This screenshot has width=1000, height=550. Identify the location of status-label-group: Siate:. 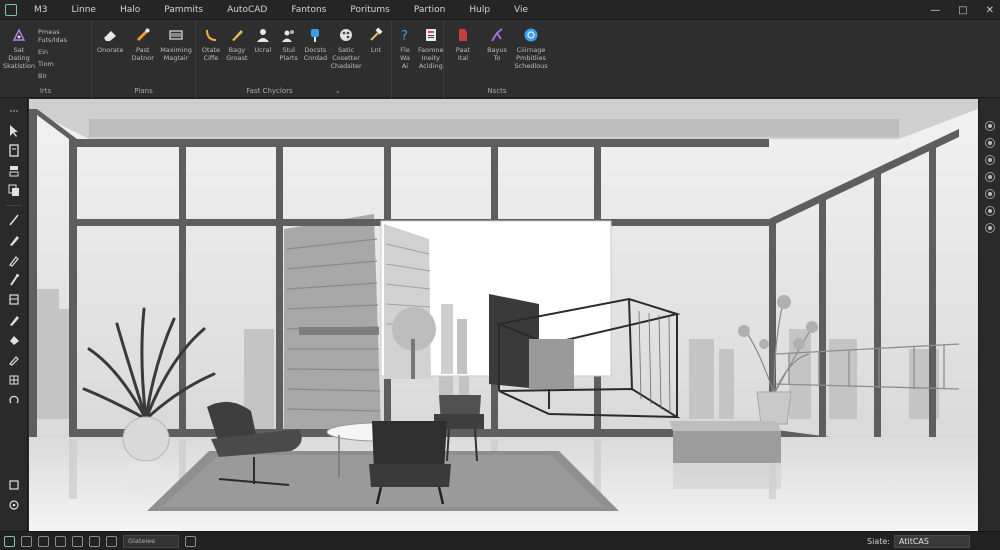
(878, 541).